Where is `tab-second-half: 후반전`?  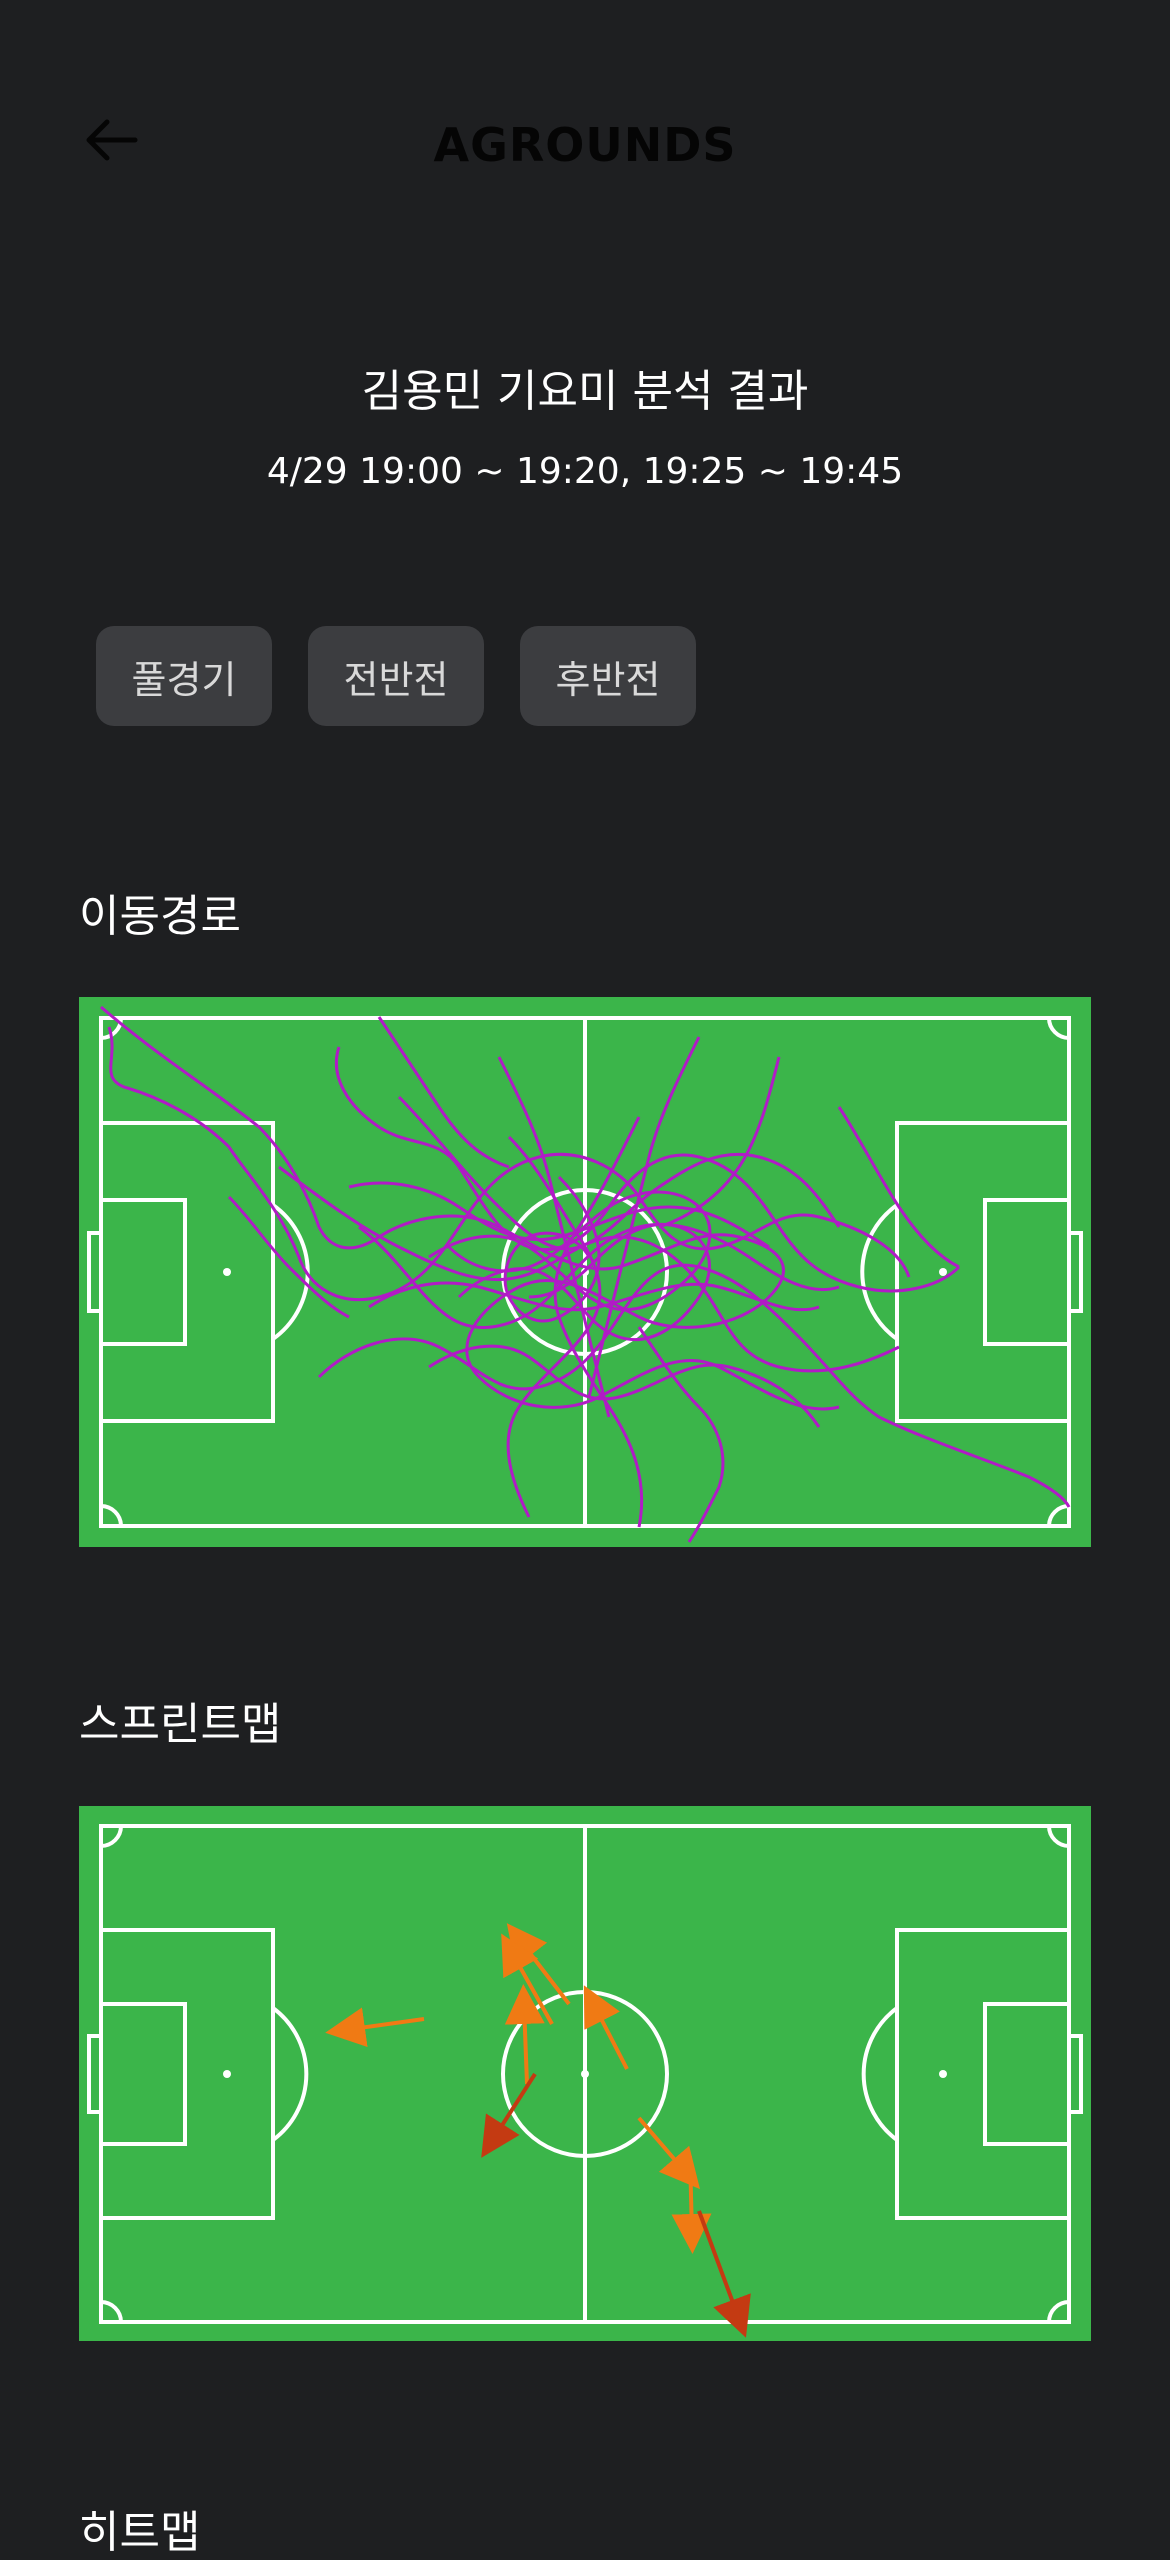
tab-second-half: 후반전 is located at coordinates (608, 676).